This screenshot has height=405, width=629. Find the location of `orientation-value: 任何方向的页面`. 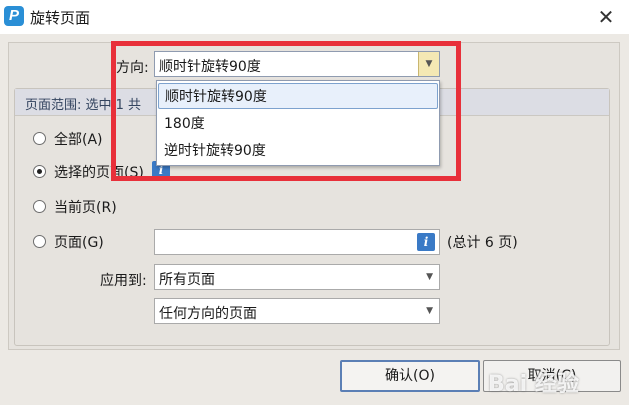

orientation-value: 任何方向的页面 is located at coordinates (208, 314).